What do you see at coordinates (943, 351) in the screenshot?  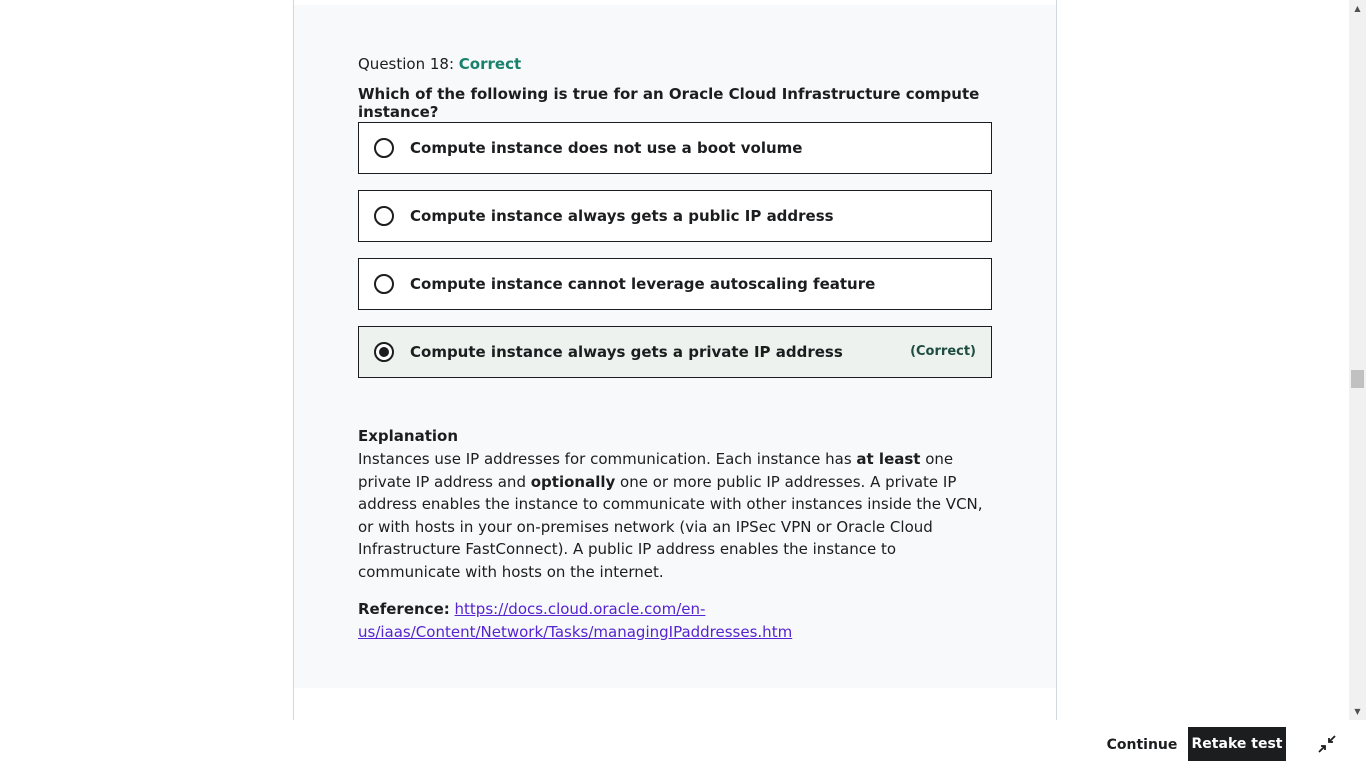 I see `correct-tag: (Correct)` at bounding box center [943, 351].